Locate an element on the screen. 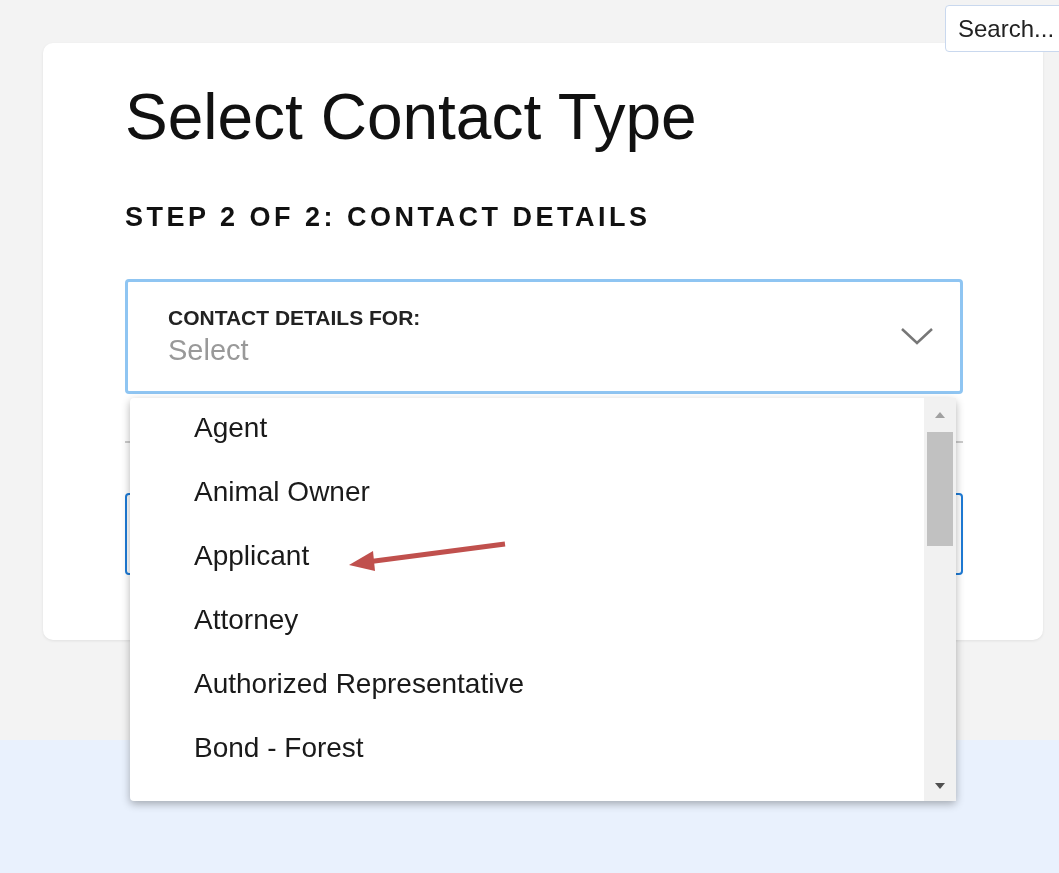  select-label: CONTACT DETAILS FOR: is located at coordinates (295, 317).